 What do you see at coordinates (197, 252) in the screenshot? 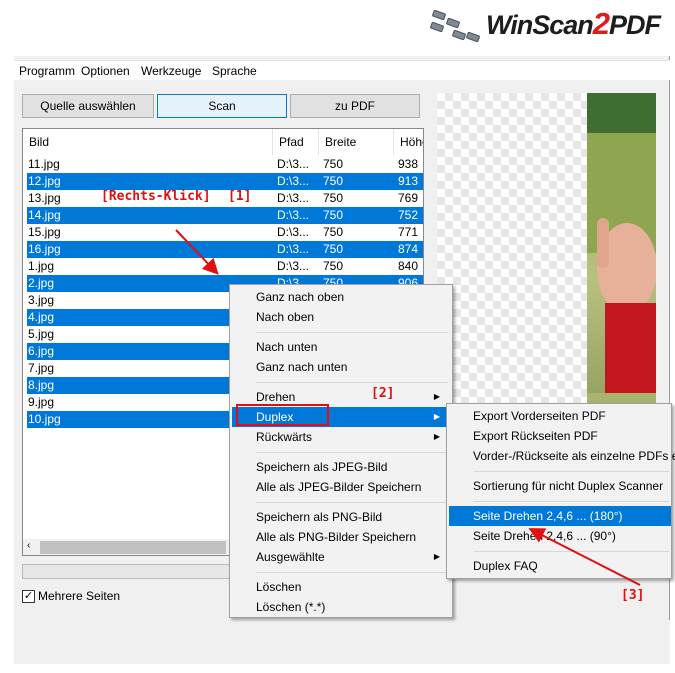
I see `arrow-to-list` at bounding box center [197, 252].